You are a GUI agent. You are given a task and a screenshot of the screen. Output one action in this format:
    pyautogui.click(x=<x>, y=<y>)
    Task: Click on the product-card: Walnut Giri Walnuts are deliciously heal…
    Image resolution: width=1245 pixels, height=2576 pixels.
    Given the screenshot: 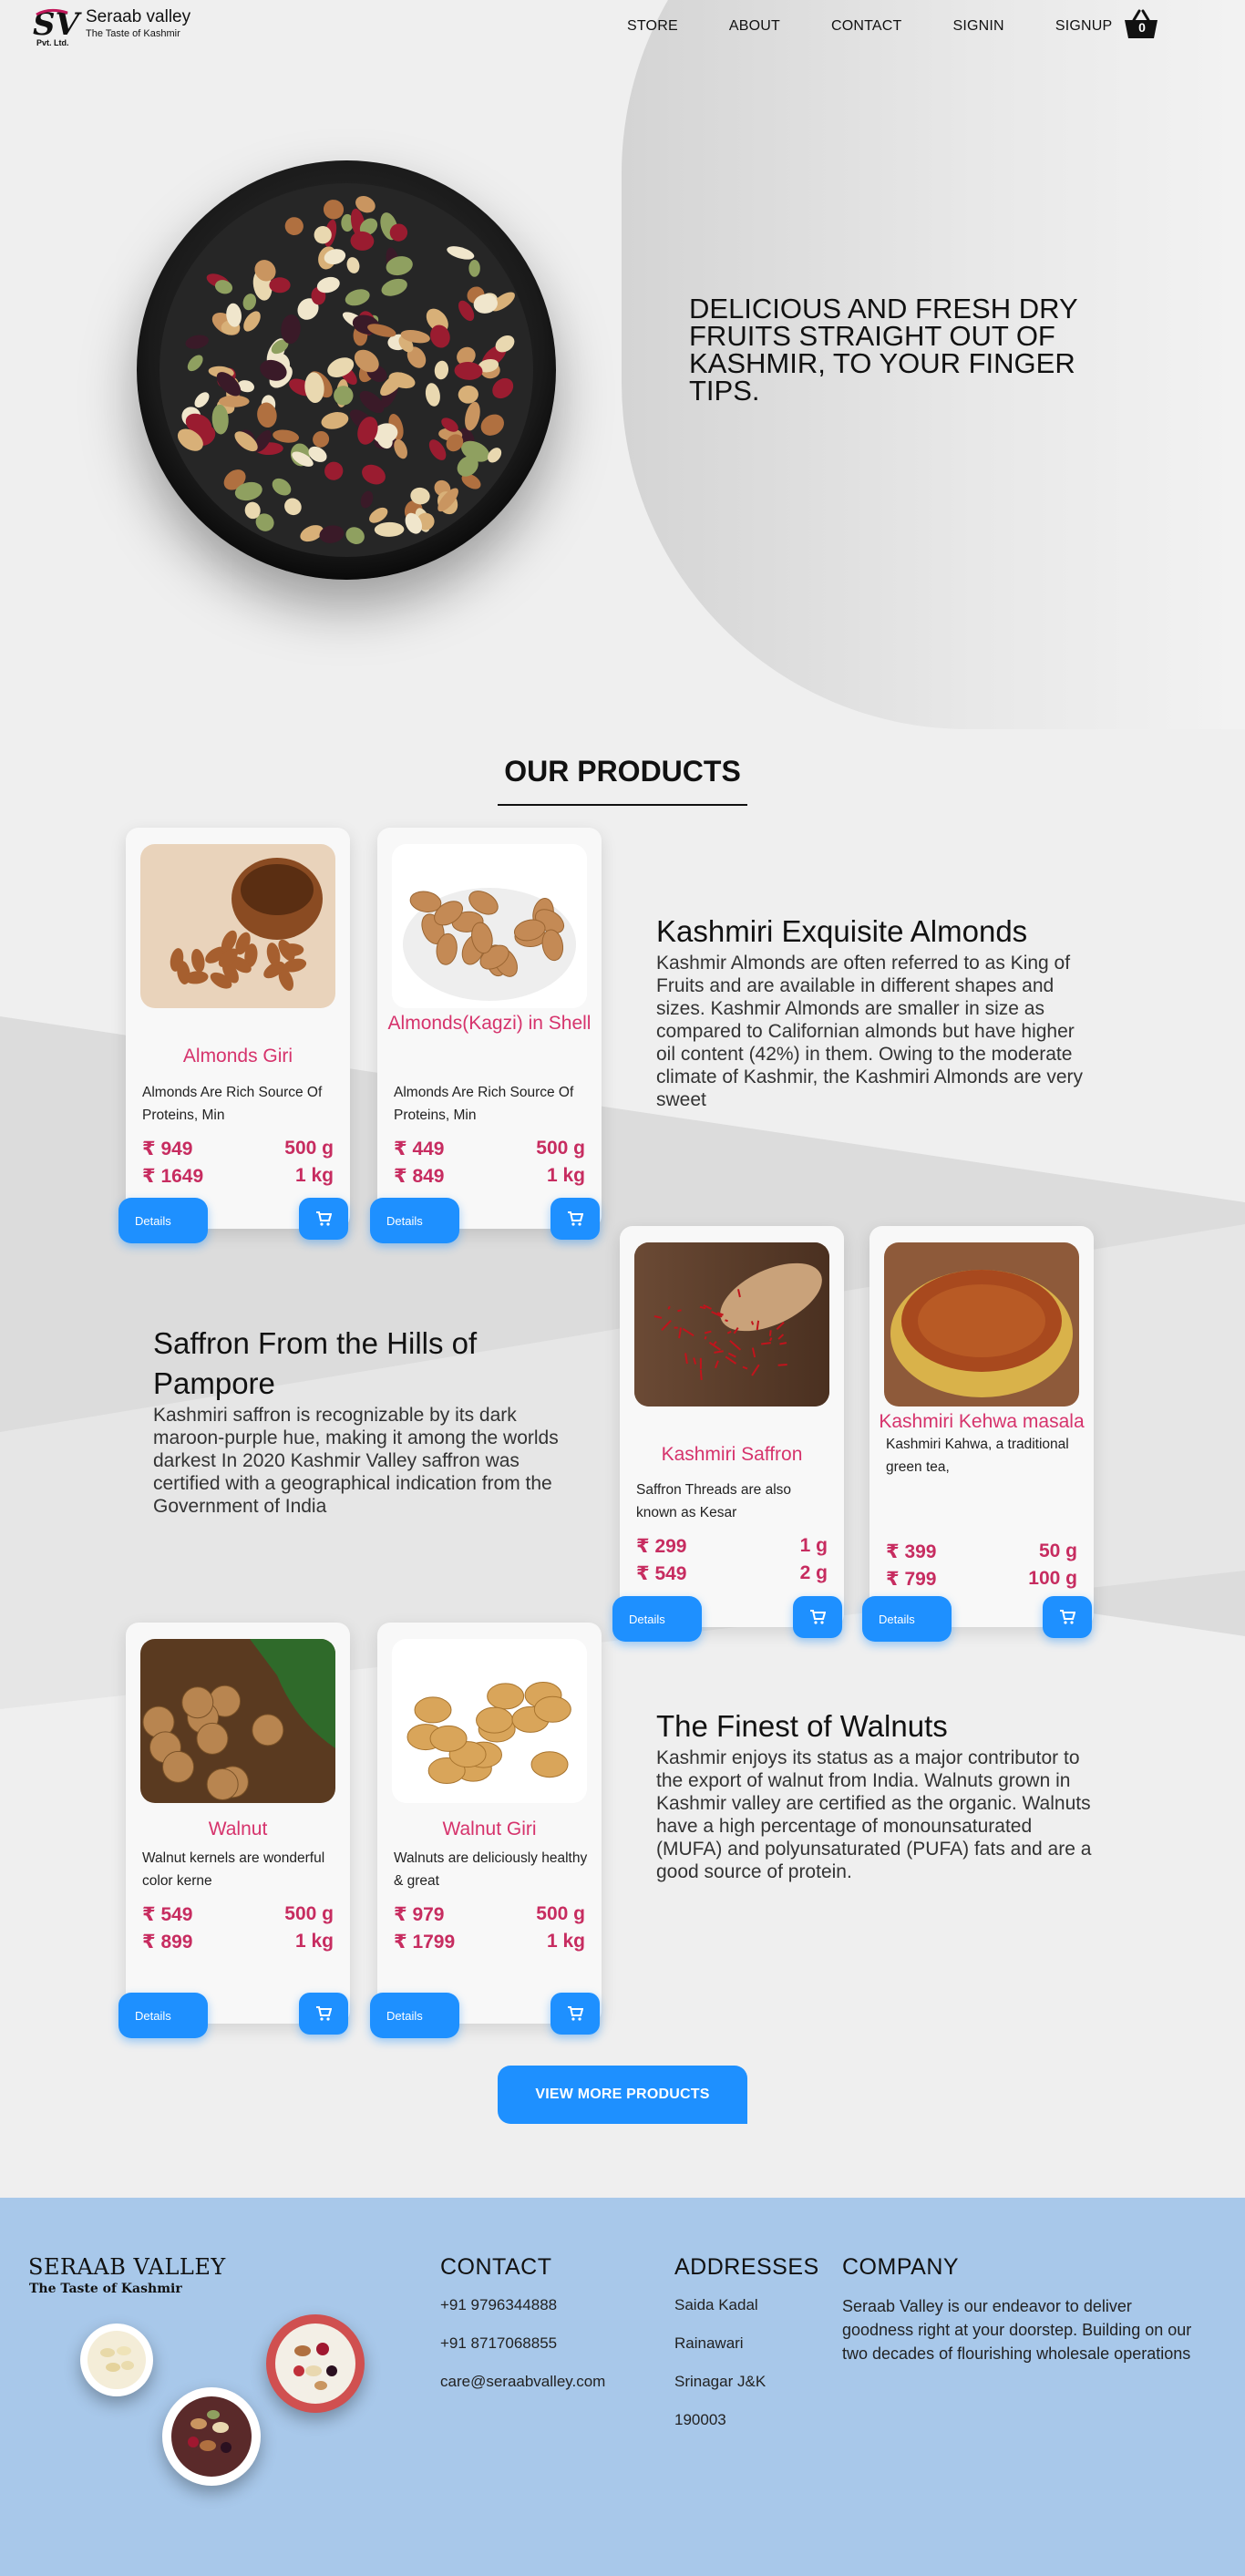 What is the action you would take?
    pyautogui.click(x=486, y=1830)
    